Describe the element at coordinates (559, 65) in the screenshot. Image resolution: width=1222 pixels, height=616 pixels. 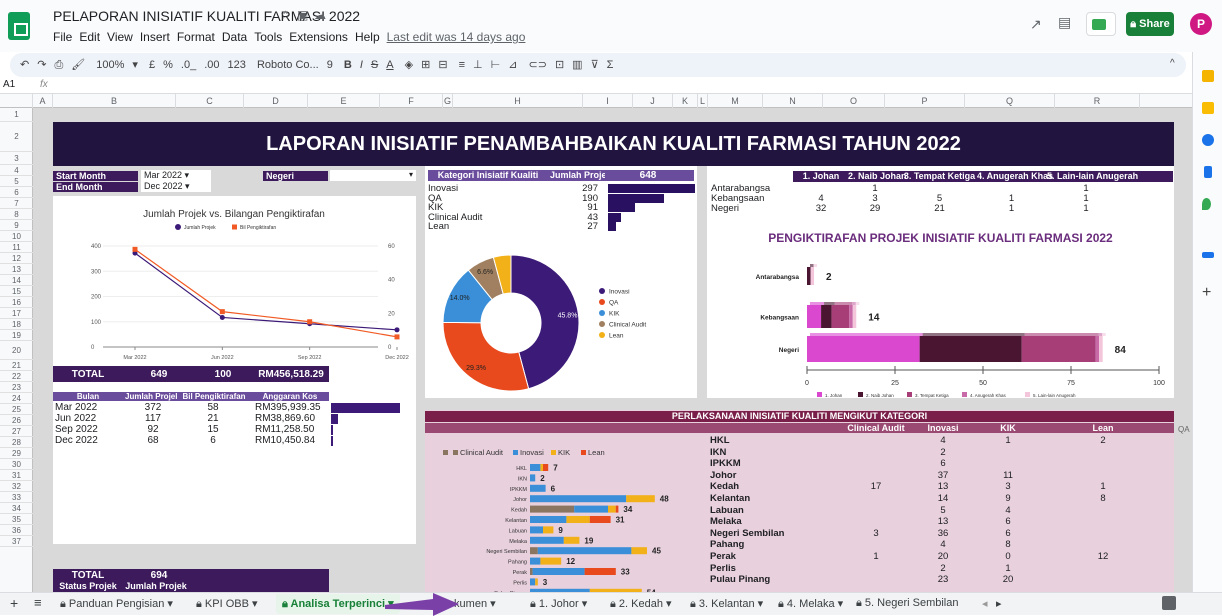
I see `comment-icon: ⊡` at that location.